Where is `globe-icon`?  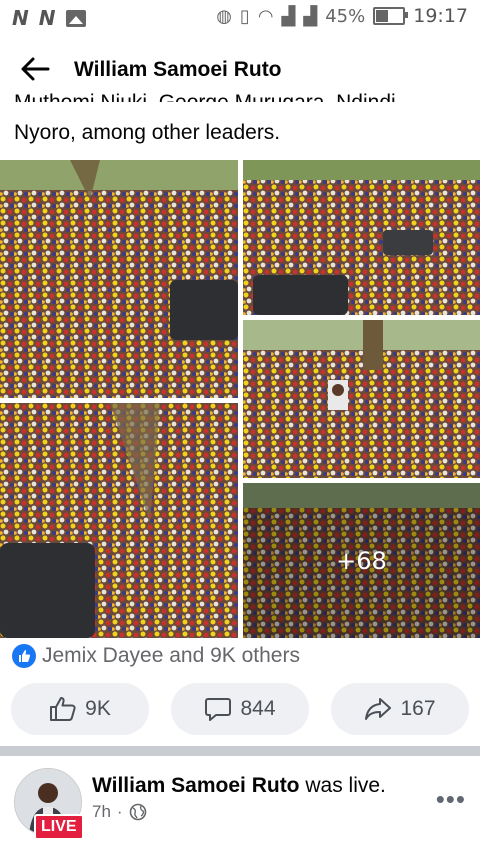 globe-icon is located at coordinates (137, 812).